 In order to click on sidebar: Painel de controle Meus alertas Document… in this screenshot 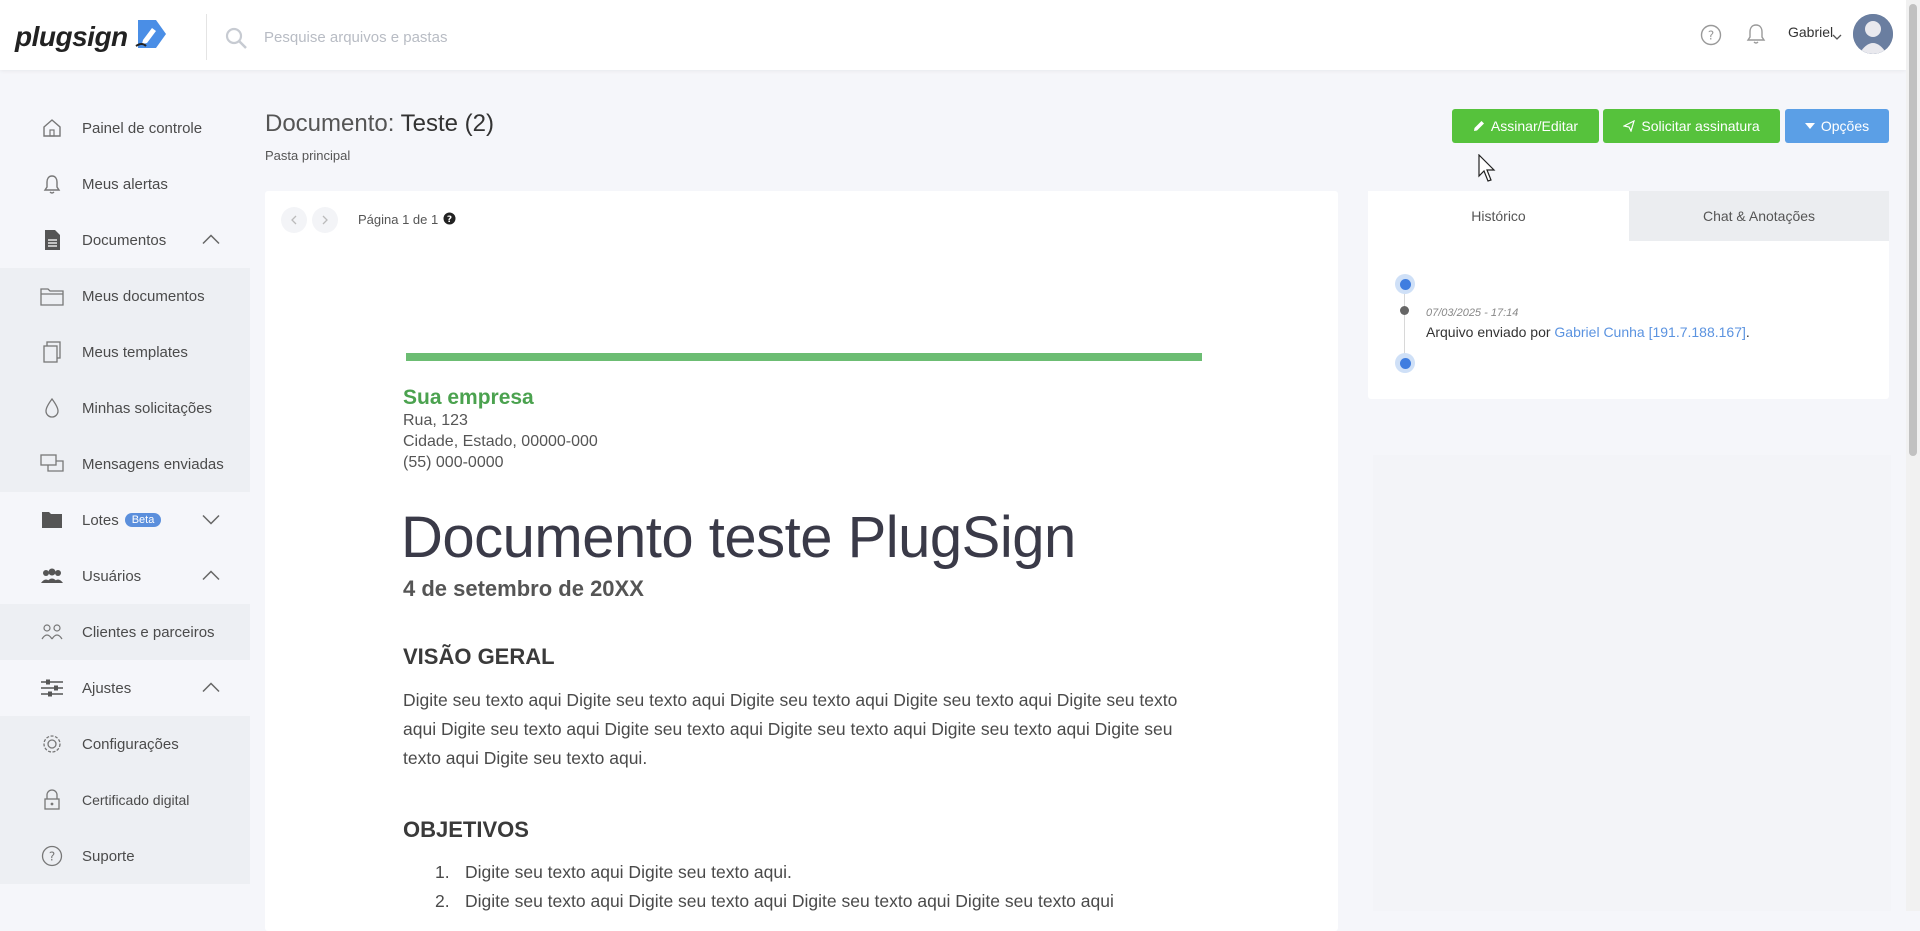, I will do `click(125, 492)`.